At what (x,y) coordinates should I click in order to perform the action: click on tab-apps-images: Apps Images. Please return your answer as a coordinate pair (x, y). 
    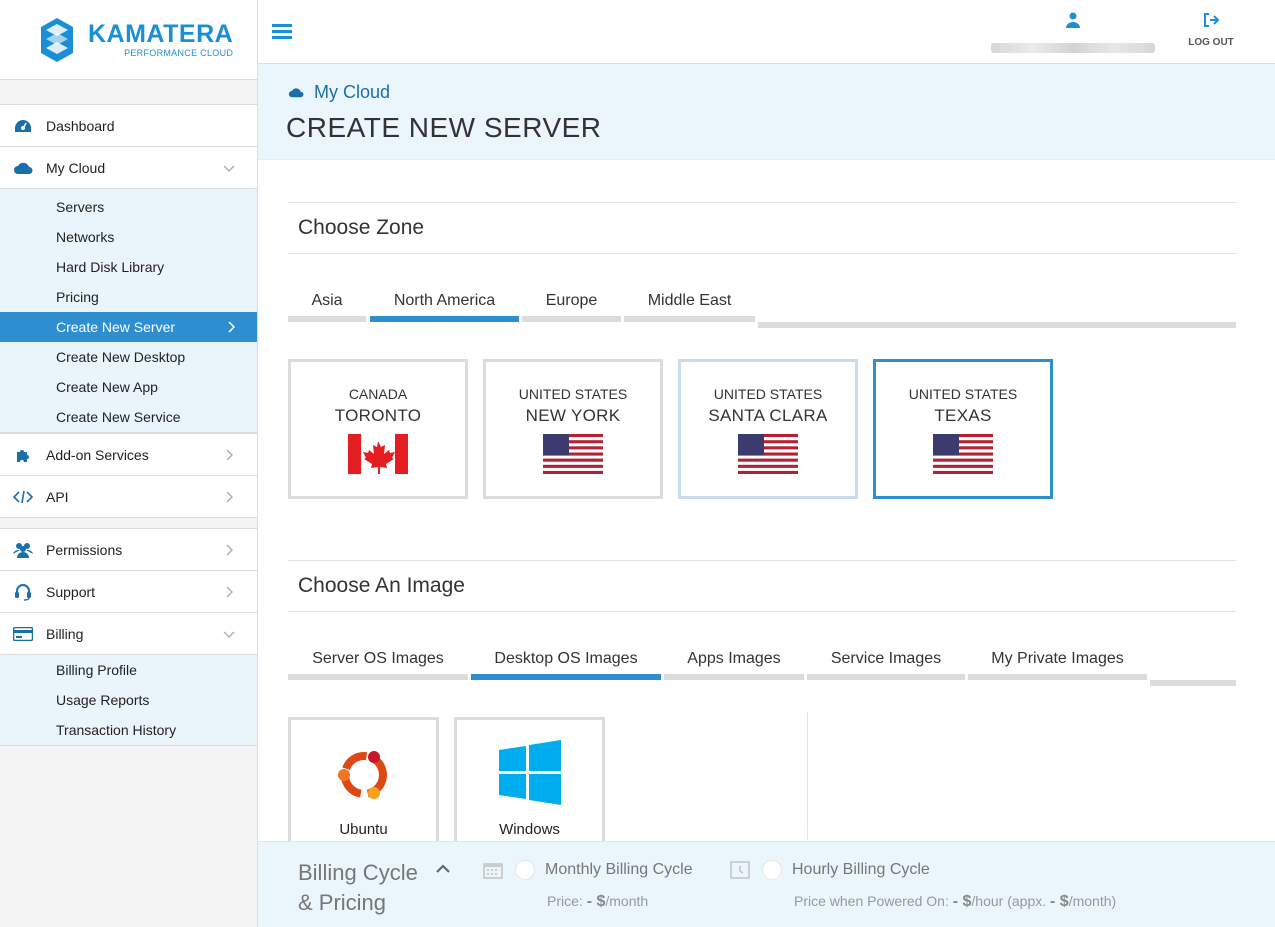
    Looking at the image, I should click on (734, 661).